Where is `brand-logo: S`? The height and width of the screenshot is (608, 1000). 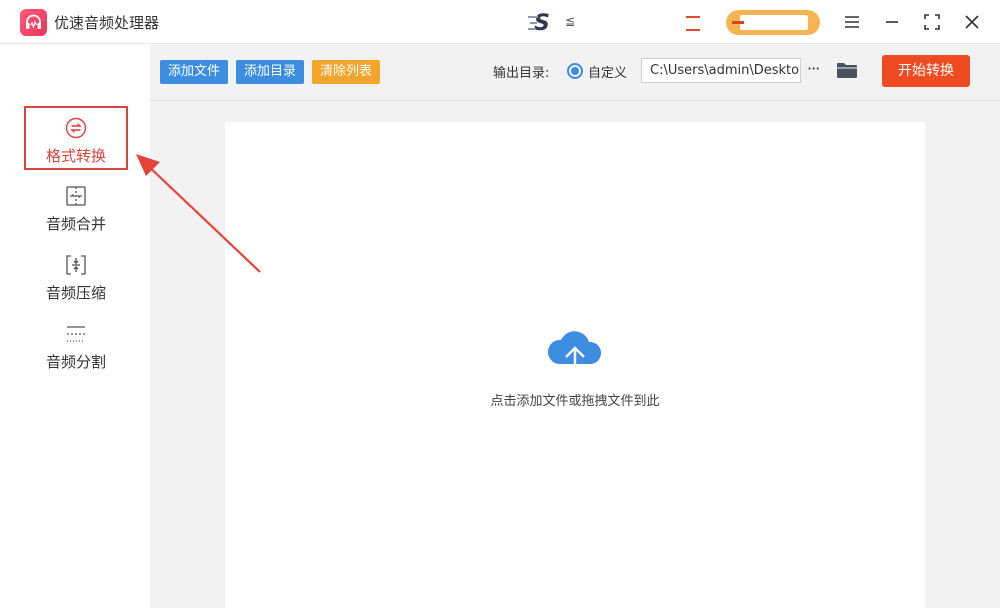 brand-logo: S is located at coordinates (543, 22).